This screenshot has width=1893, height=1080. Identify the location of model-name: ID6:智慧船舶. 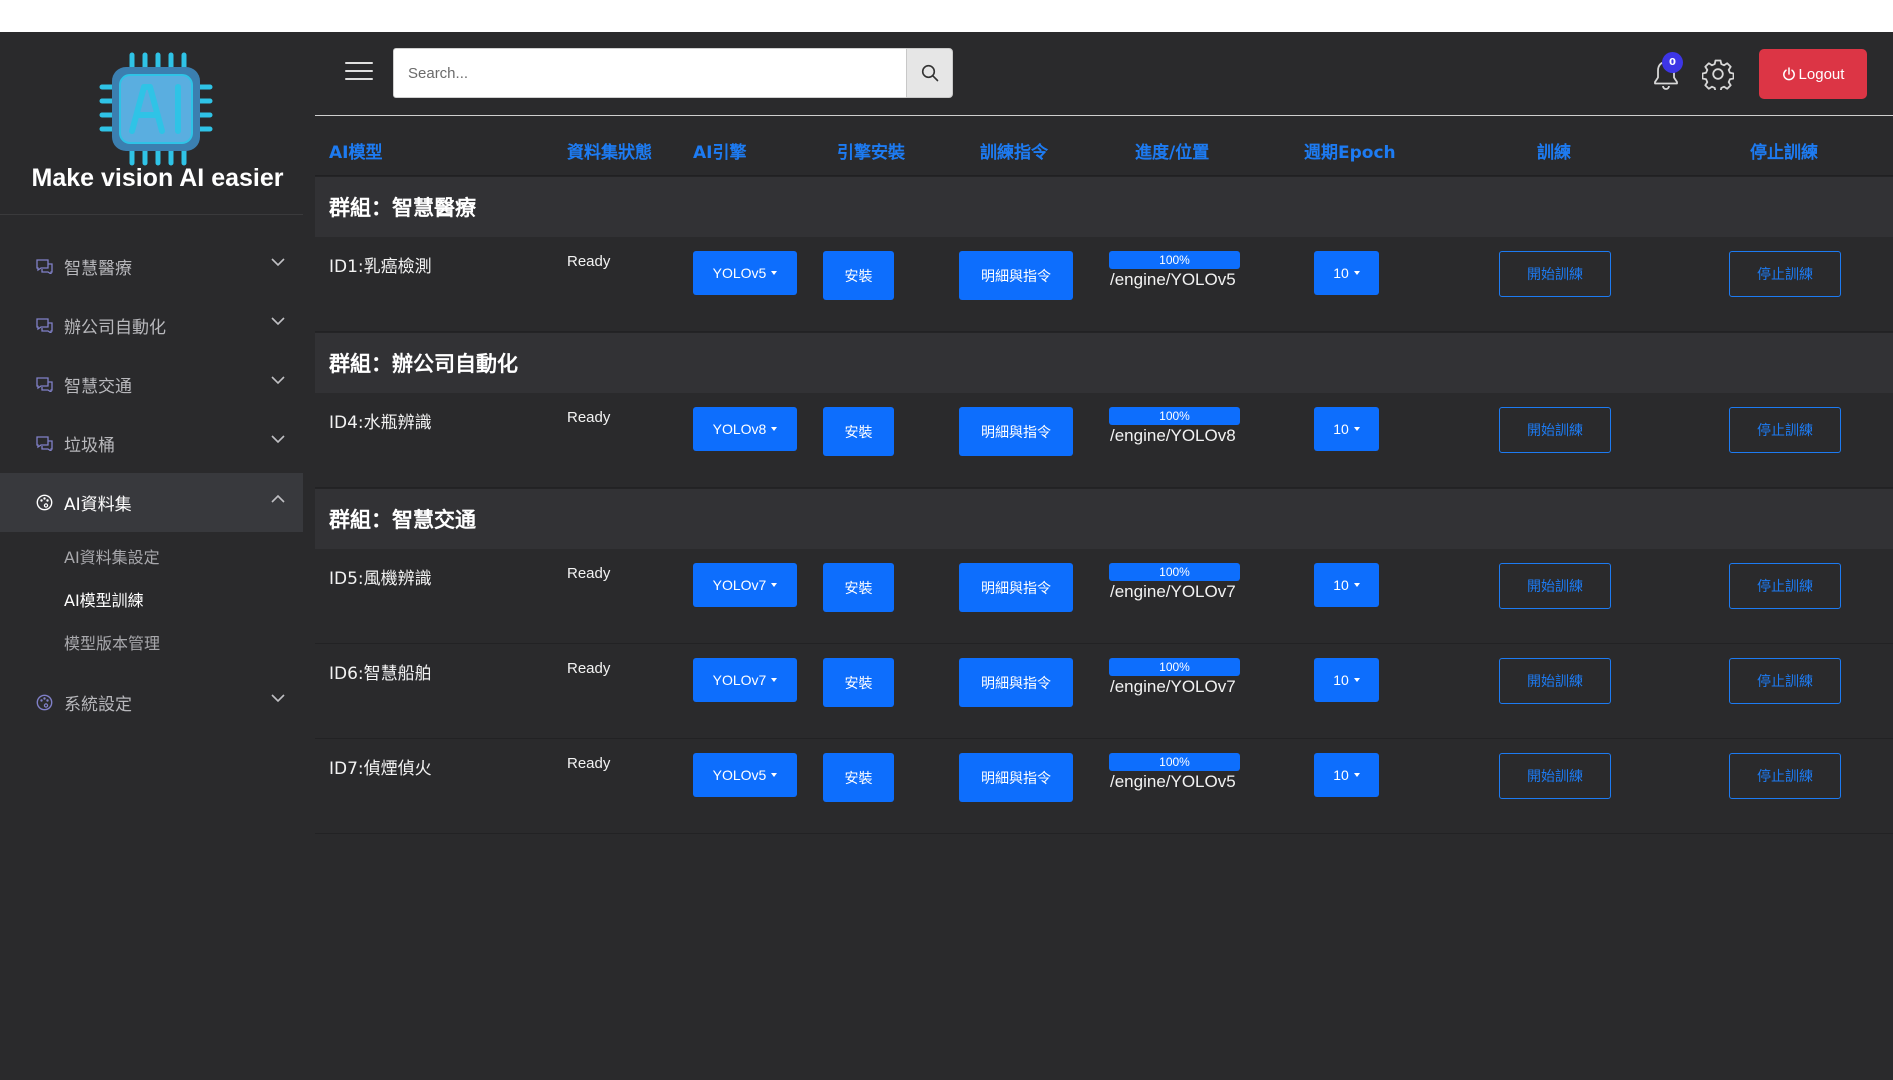
(380, 674).